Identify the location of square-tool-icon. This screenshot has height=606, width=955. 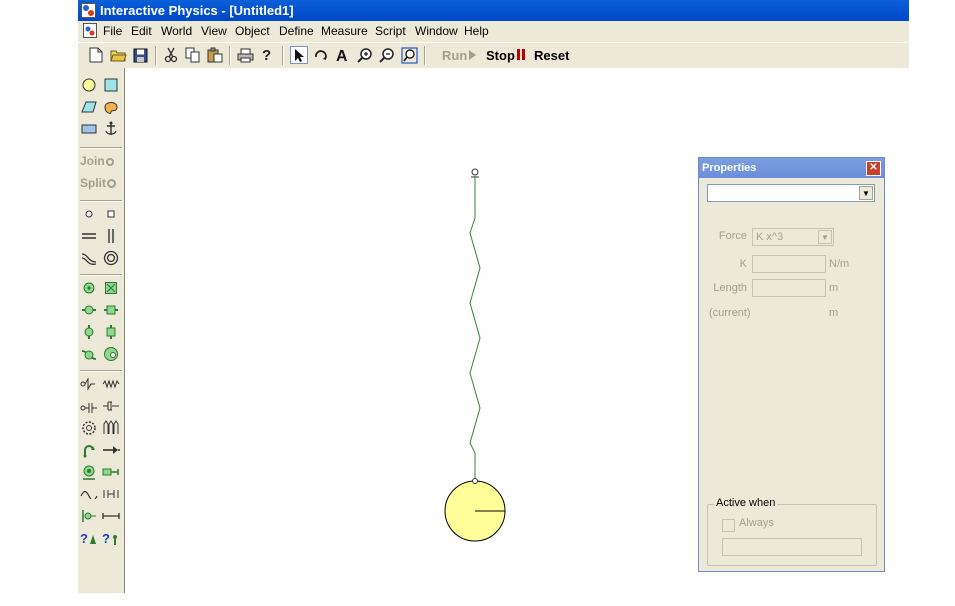
(111, 85).